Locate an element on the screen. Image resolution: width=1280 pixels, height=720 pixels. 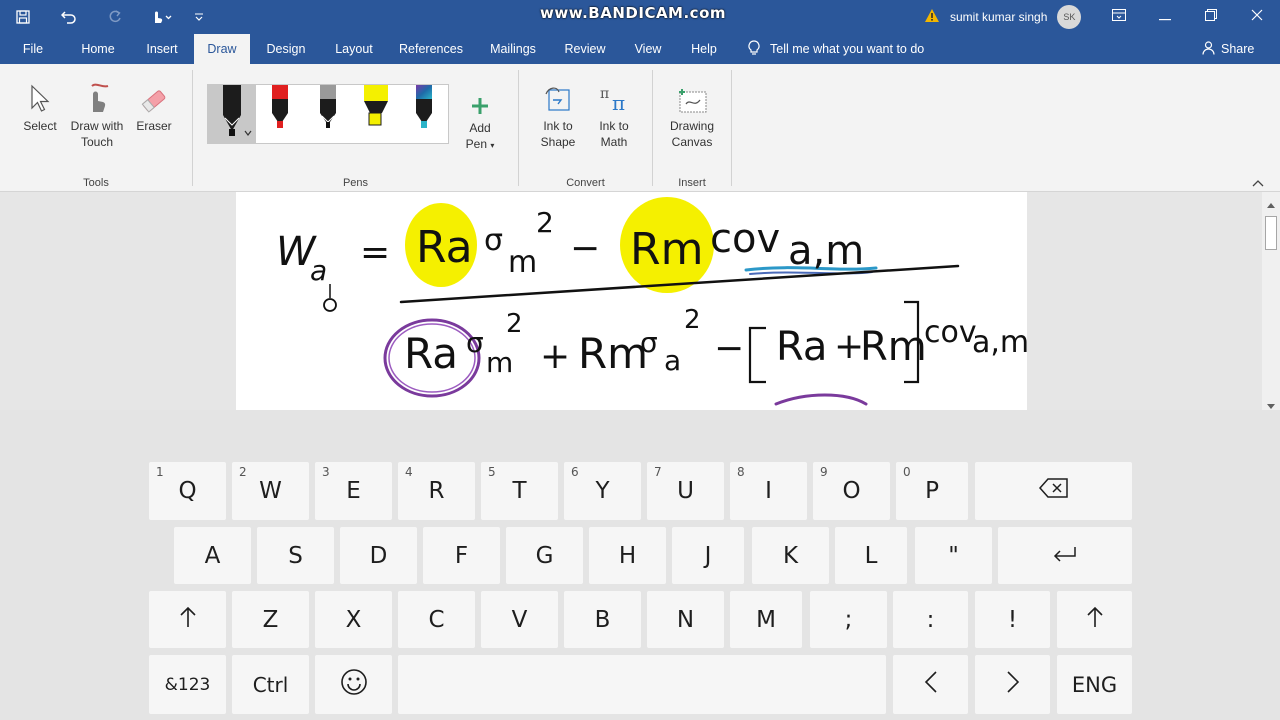
key-h: H is located at coordinates (627, 555).